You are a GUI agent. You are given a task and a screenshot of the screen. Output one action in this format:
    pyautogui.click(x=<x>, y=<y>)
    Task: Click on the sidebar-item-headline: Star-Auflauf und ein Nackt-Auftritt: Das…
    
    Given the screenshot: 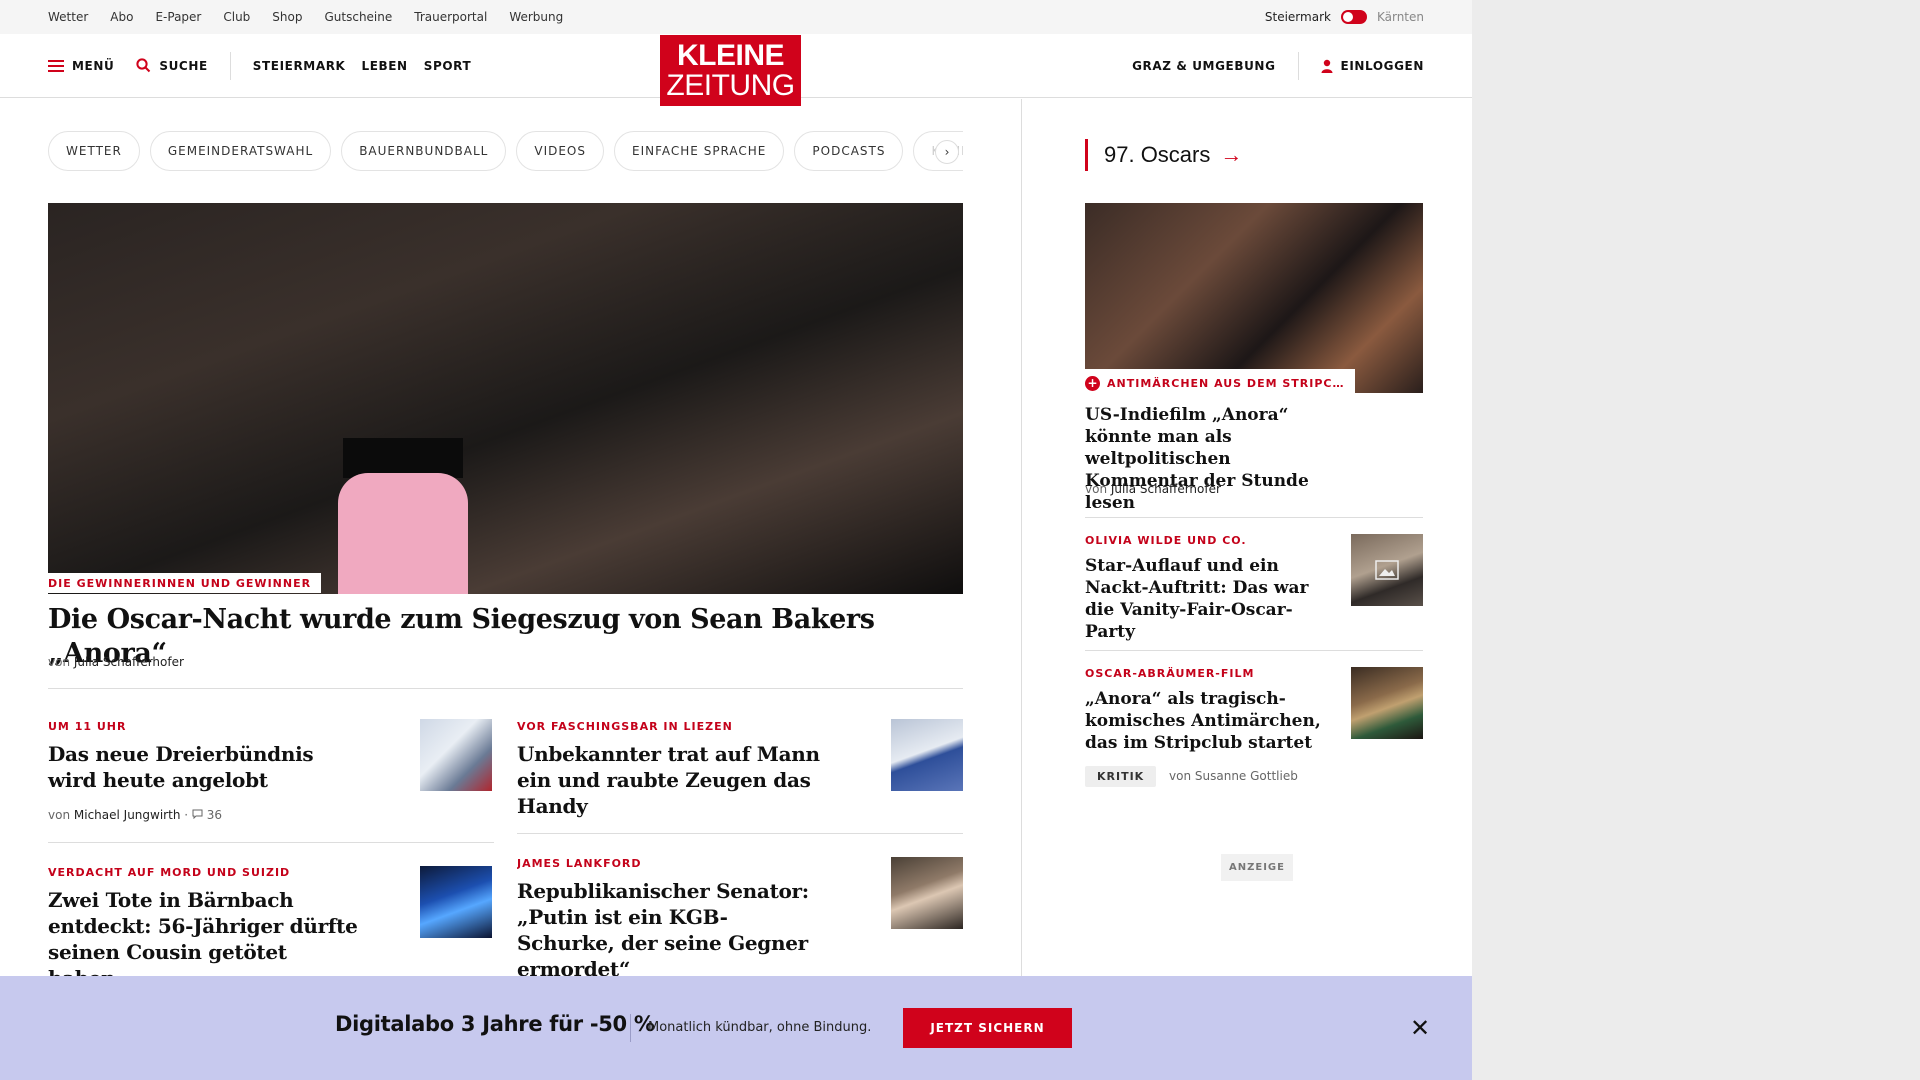 What is the action you would take?
    pyautogui.click(x=1205, y=599)
    